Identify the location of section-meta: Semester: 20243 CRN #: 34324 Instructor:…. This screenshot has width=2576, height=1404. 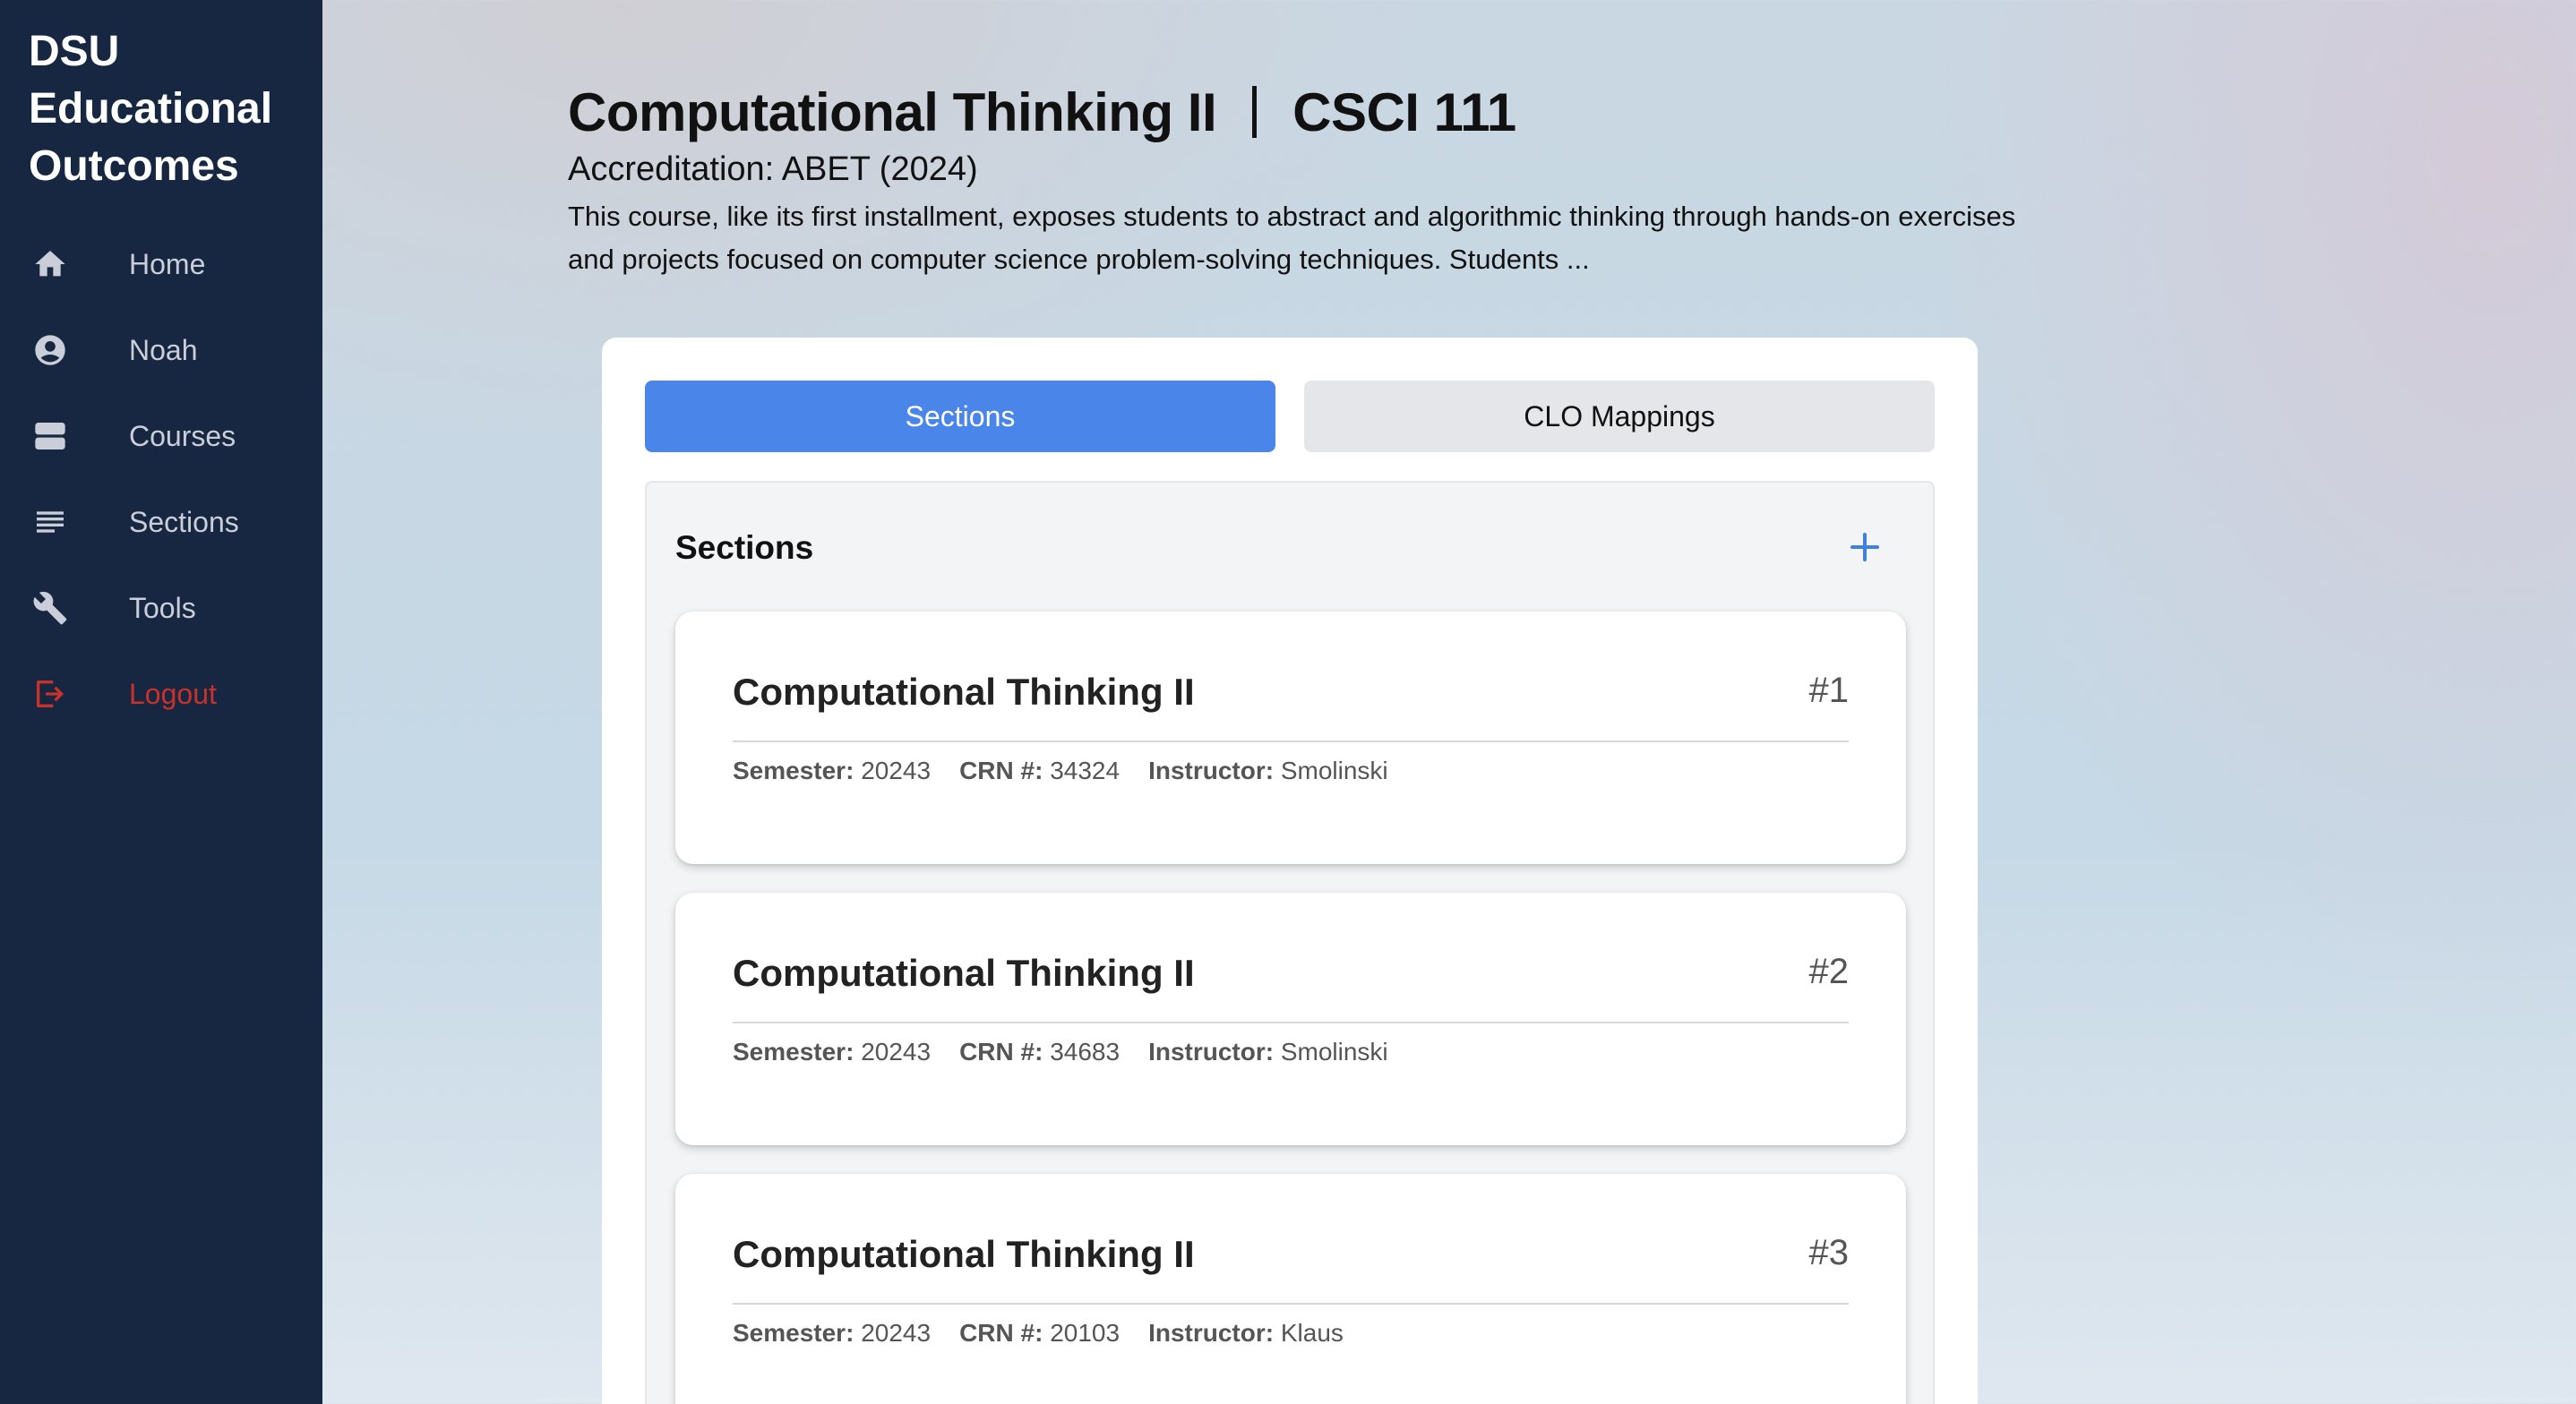
(1075, 771).